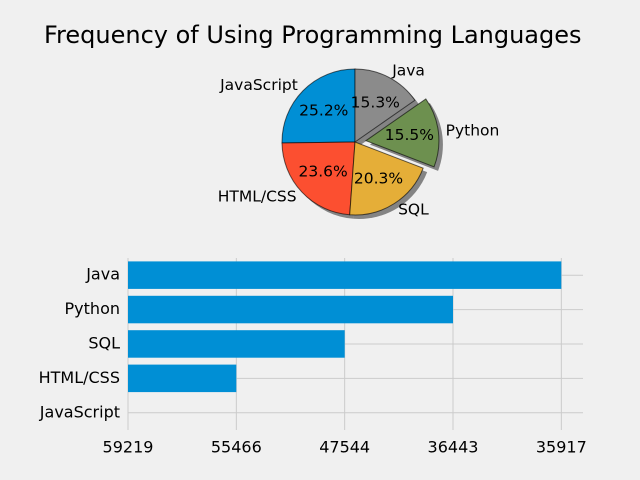 Image resolution: width=640 pixels, height=480 pixels. What do you see at coordinates (236, 344) in the screenshot?
I see `bar-sql` at bounding box center [236, 344].